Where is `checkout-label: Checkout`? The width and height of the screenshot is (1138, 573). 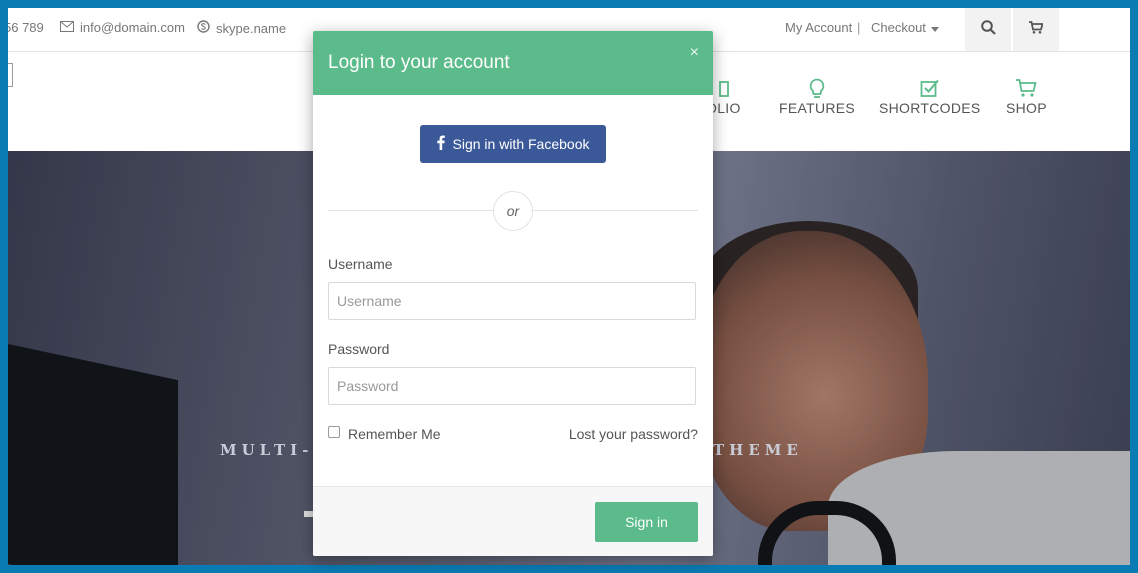
checkout-label: Checkout is located at coordinates (898, 27).